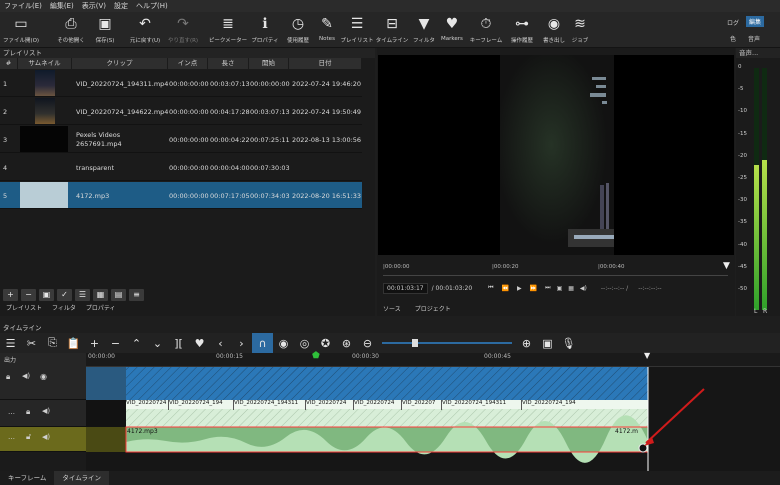 The image size is (780, 485). I want to click on markers-button: ♥ Markers, so click(452, 28).